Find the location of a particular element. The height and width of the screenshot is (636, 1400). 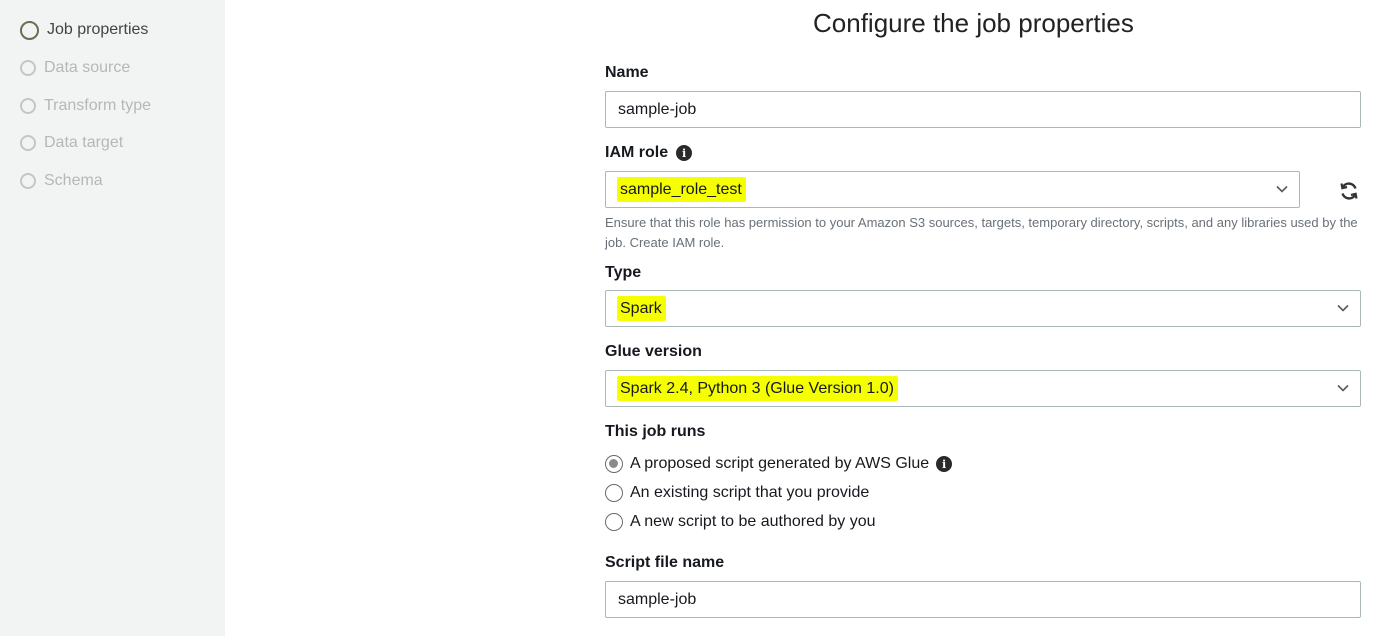

step-data-source: Data source is located at coordinates (75, 68).